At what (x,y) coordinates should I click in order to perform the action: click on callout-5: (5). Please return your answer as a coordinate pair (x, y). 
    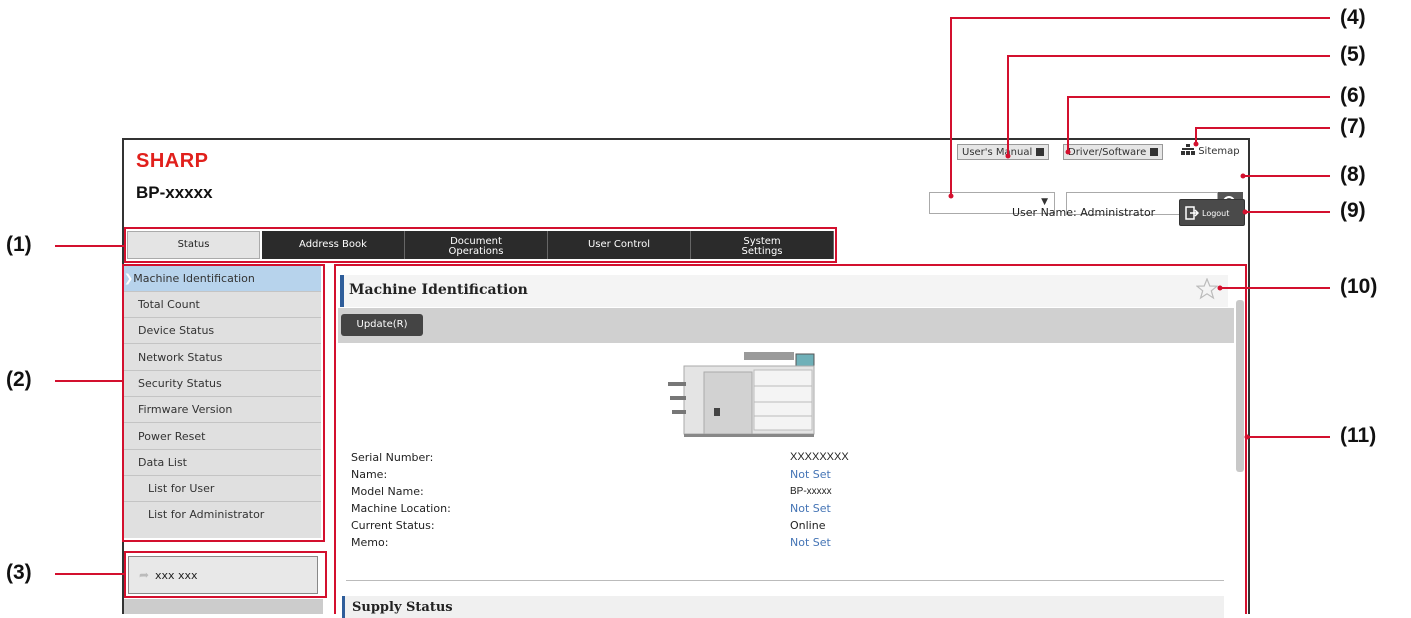
    Looking at the image, I should click on (1353, 54).